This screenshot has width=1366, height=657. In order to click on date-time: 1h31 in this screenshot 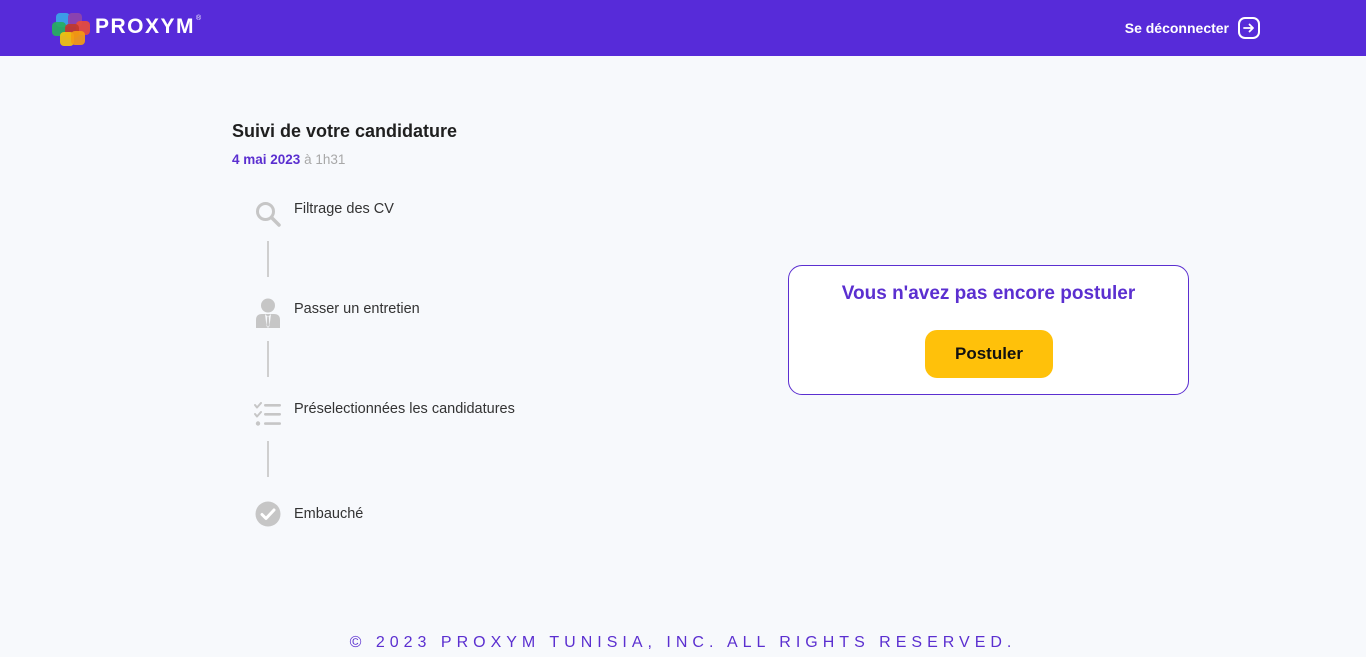, I will do `click(330, 159)`.